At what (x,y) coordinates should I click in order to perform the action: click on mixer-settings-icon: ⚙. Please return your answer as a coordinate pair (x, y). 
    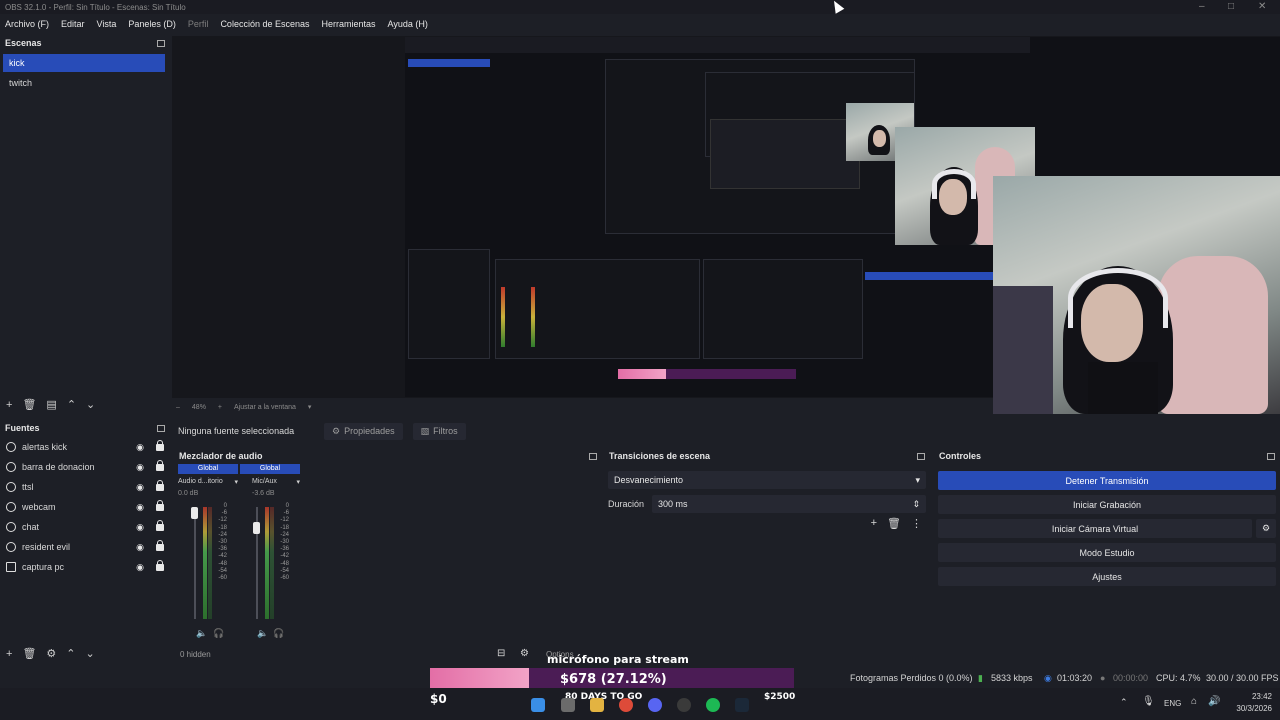
    Looking at the image, I should click on (524, 653).